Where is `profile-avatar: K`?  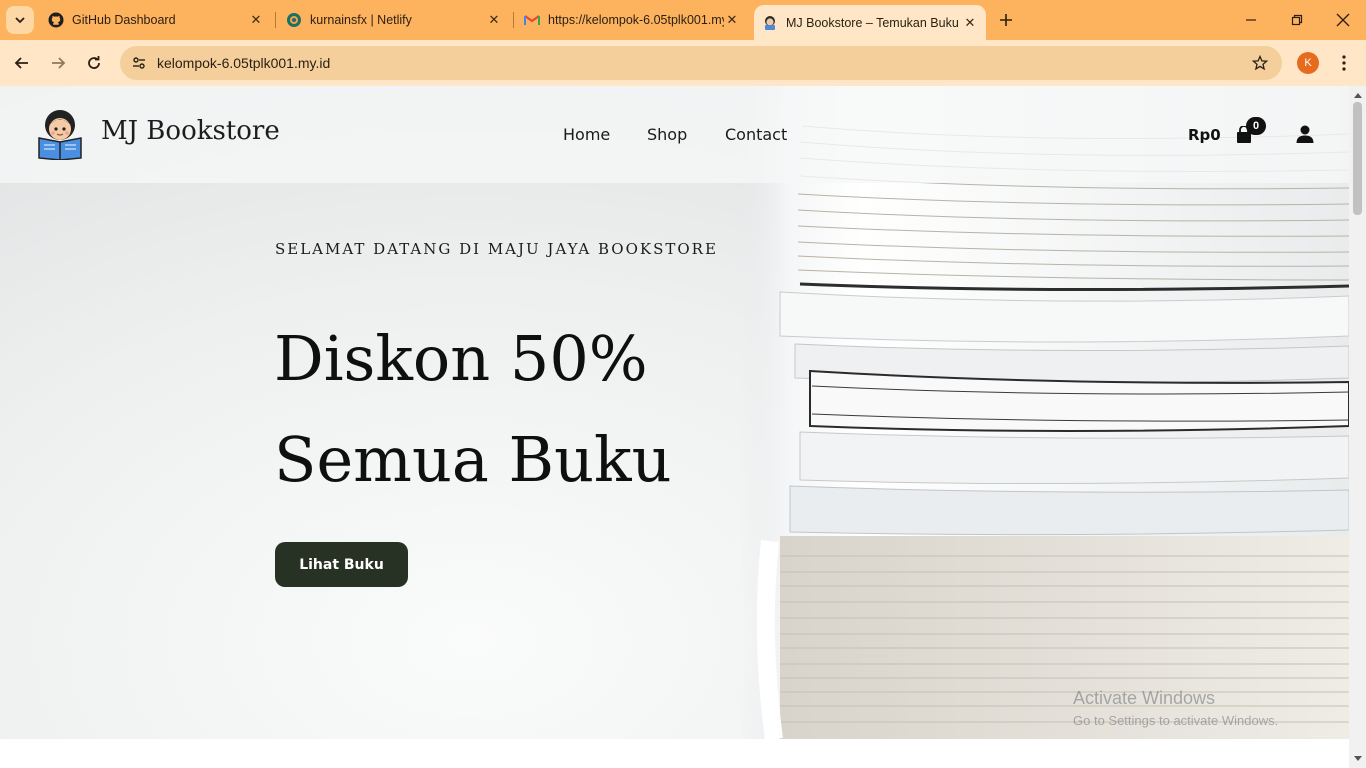
profile-avatar: K is located at coordinates (1308, 63).